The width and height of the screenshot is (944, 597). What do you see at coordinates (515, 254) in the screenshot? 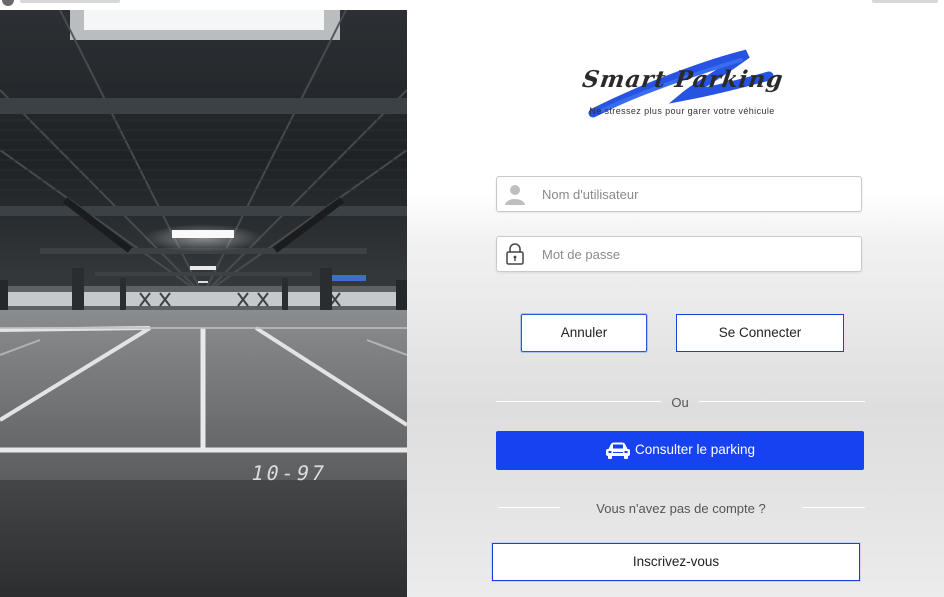
I see `lock-icon` at bounding box center [515, 254].